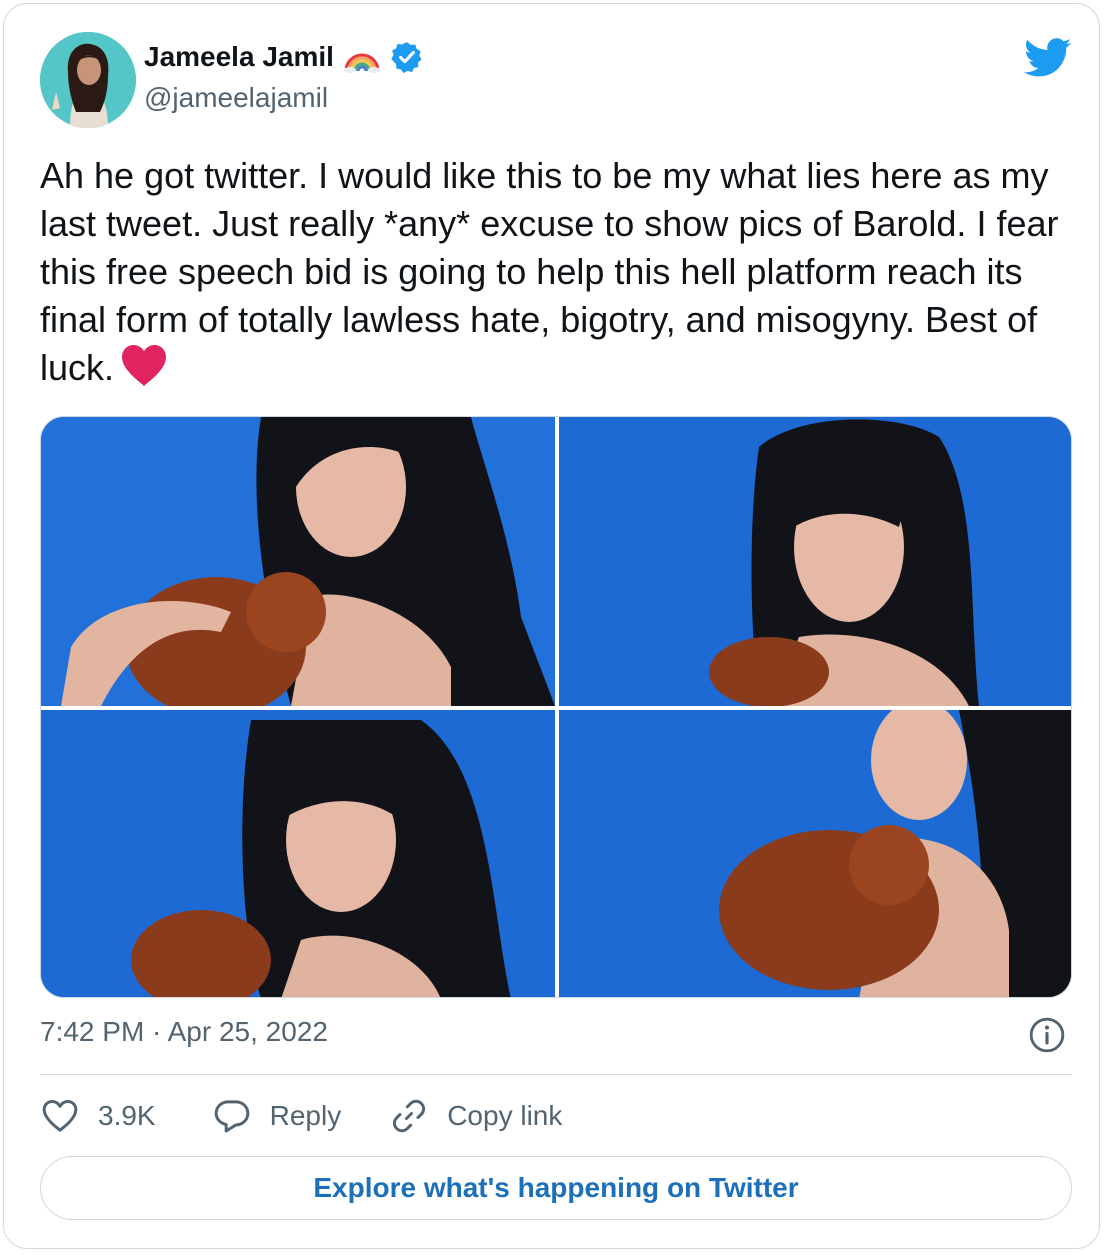  I want to click on like-button: 3.9K, so click(98, 1116).